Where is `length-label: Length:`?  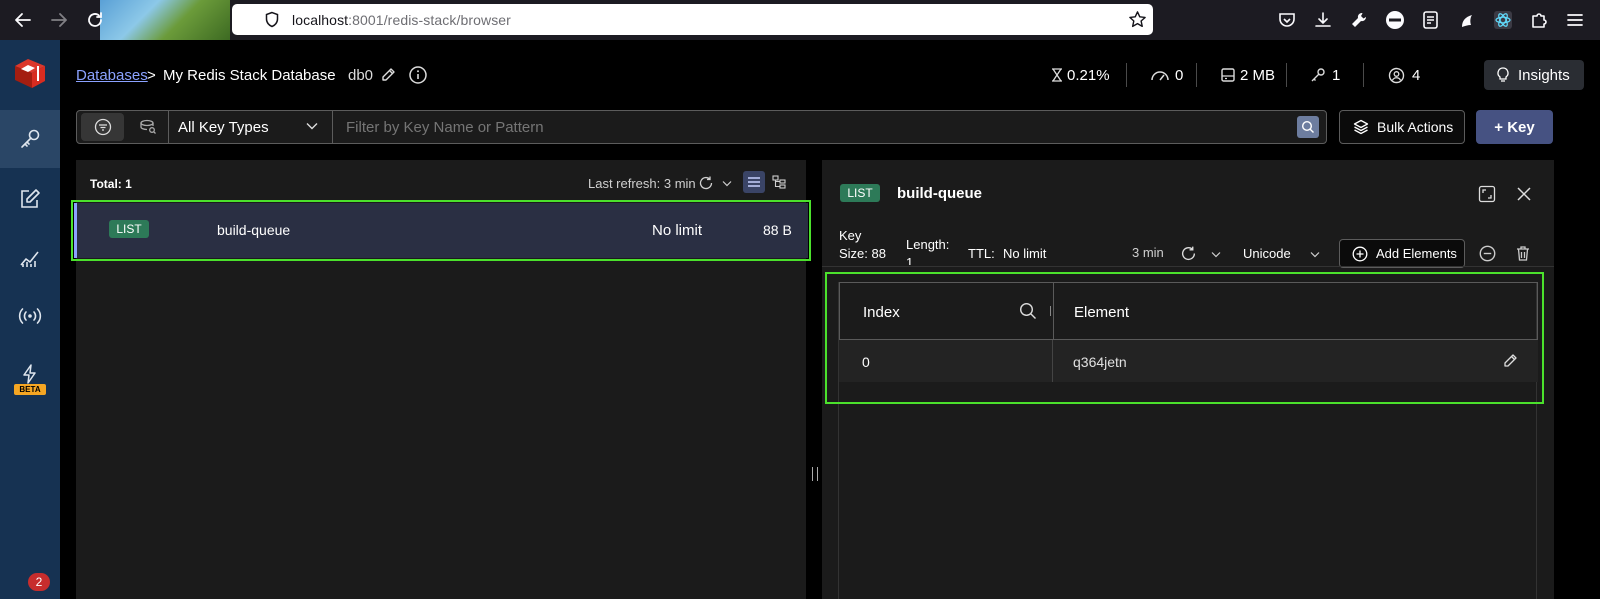 length-label: Length: is located at coordinates (928, 244).